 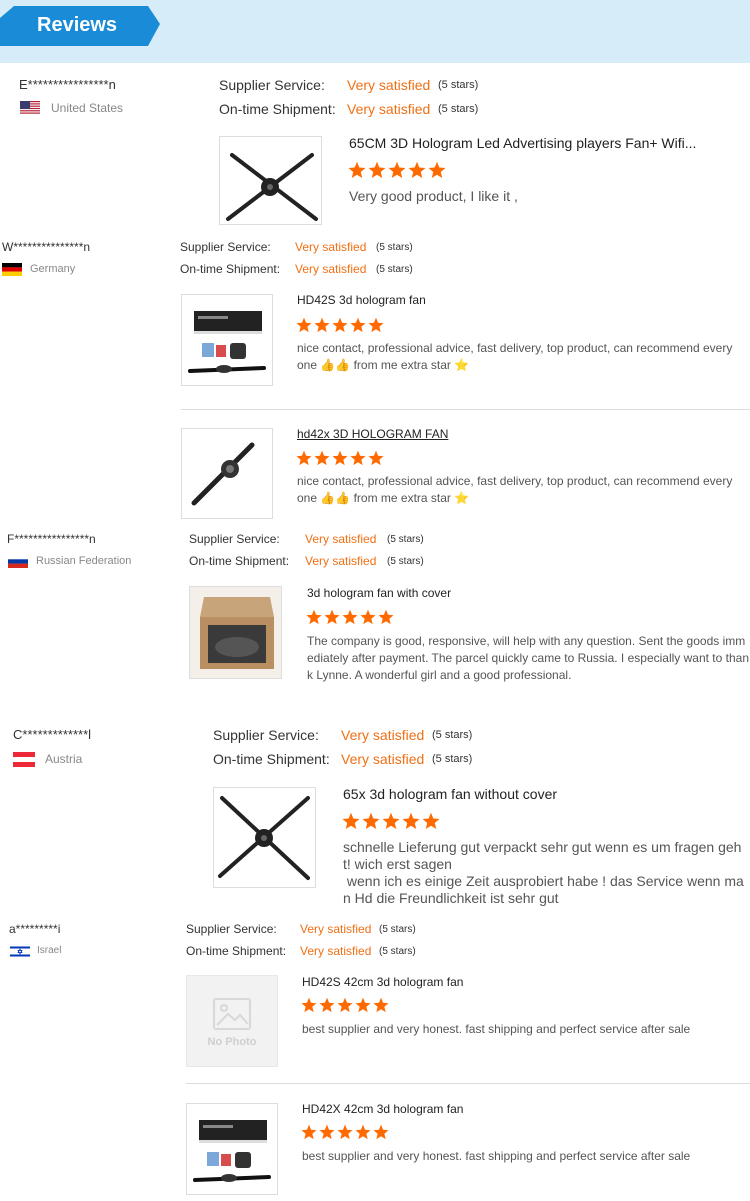 What do you see at coordinates (232, 1042) in the screenshot?
I see `no-photo-text: No Photo` at bounding box center [232, 1042].